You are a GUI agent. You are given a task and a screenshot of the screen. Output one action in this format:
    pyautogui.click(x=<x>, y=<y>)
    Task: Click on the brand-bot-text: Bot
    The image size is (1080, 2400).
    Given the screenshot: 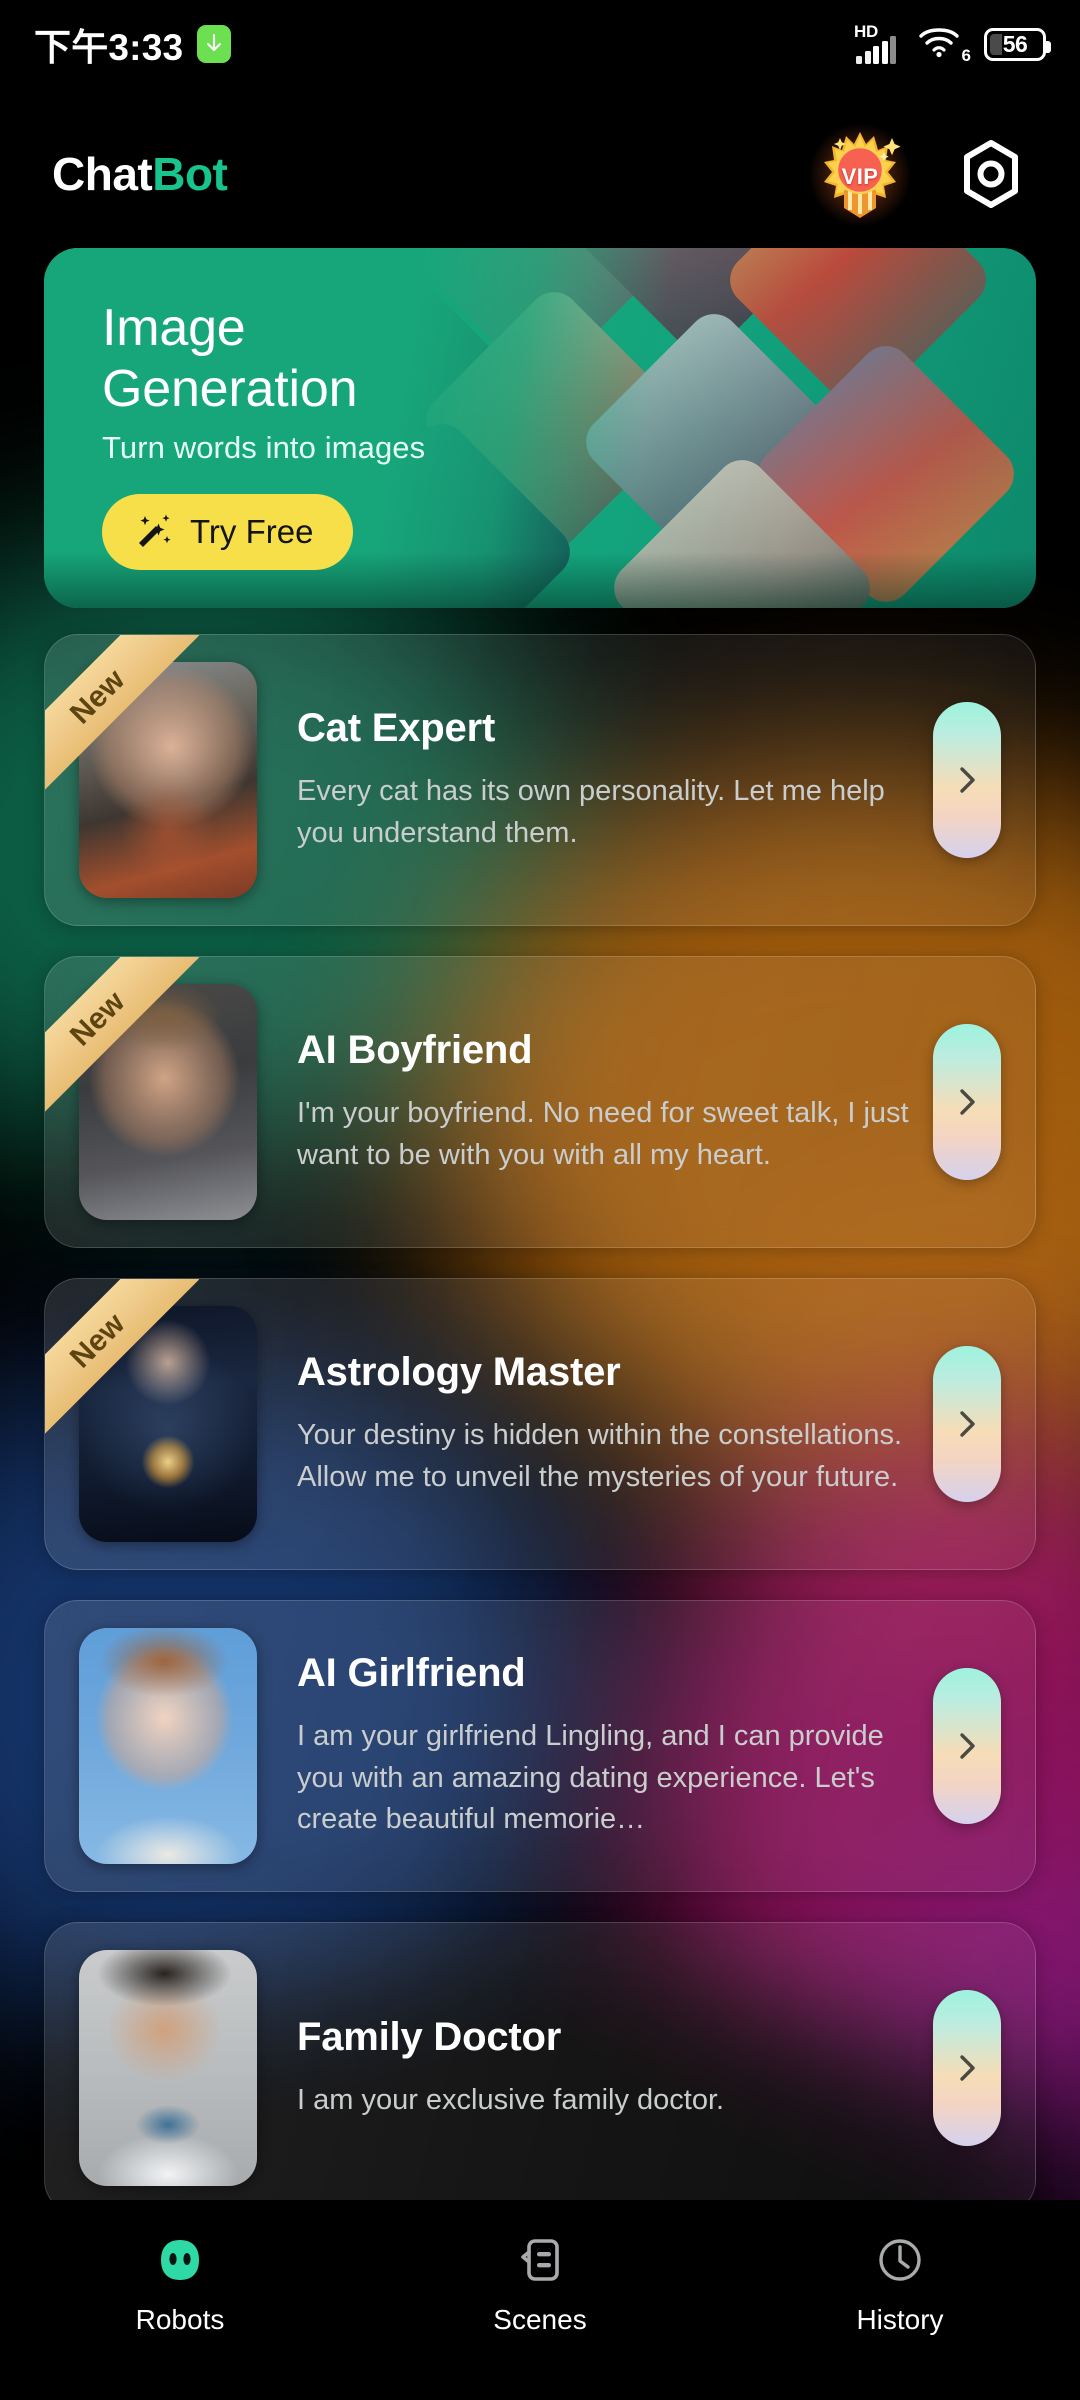 What is the action you would take?
    pyautogui.click(x=190, y=174)
    